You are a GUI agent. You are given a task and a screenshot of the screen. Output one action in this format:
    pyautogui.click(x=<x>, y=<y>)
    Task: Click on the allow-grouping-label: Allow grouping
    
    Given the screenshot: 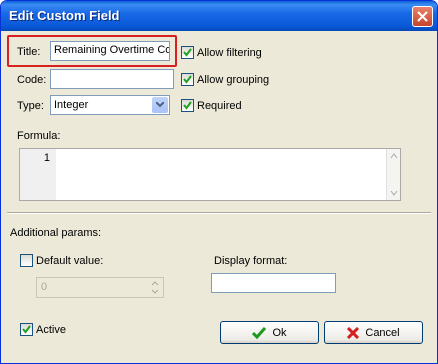 What is the action you would take?
    pyautogui.click(x=233, y=79)
    